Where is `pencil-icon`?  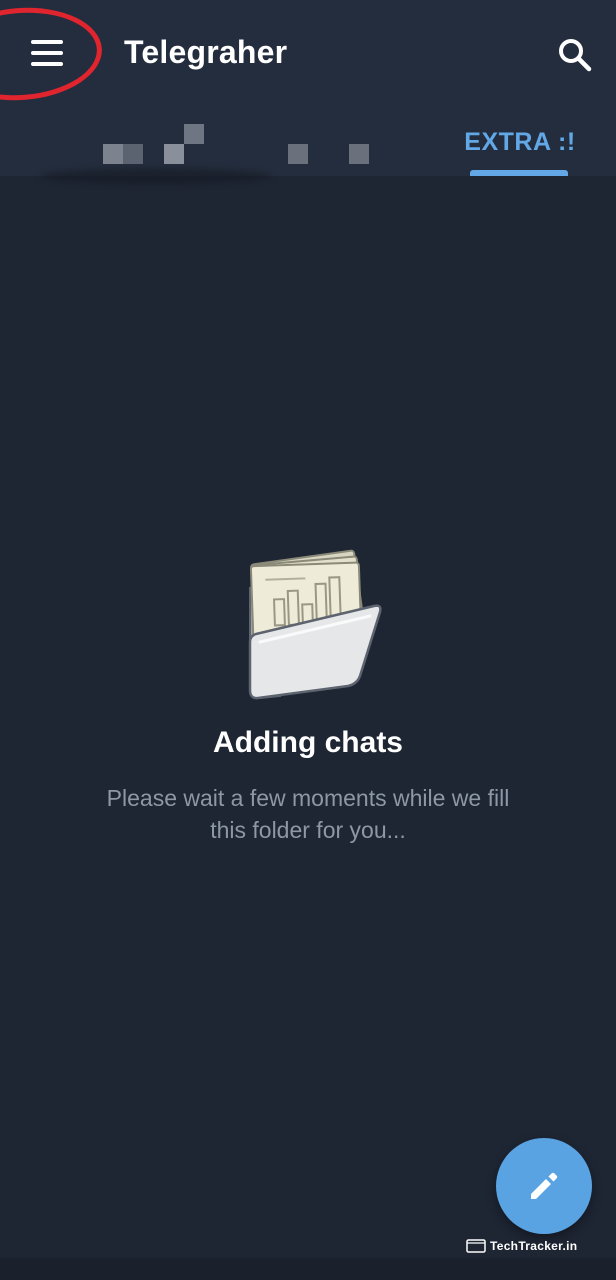 pencil-icon is located at coordinates (544, 1185).